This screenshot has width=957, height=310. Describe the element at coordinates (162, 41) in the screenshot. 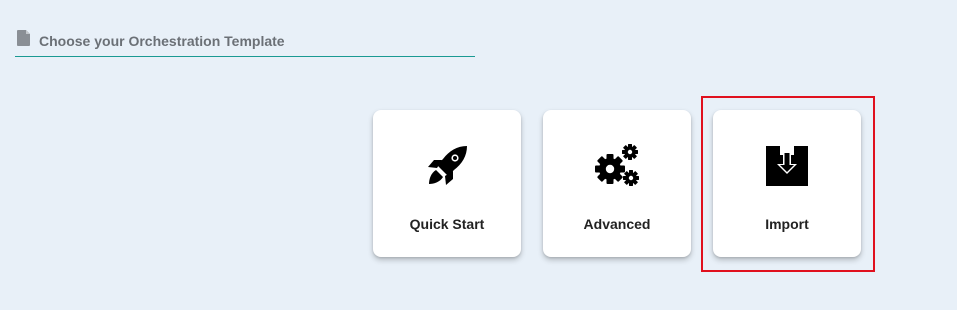

I see `section-title: Choose your Orchestration Template` at that location.